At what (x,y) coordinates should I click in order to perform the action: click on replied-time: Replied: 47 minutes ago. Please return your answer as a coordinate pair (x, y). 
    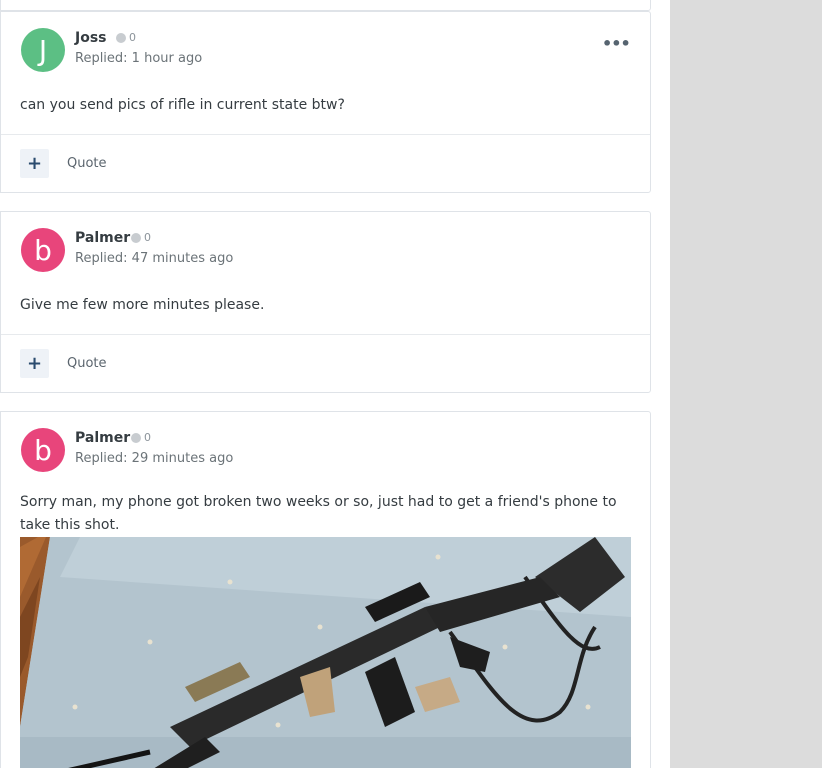
    Looking at the image, I should click on (154, 258).